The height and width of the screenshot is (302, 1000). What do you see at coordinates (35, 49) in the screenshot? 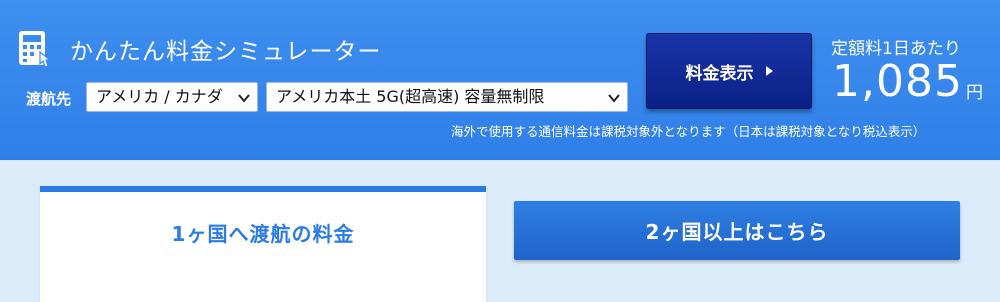
I see `calculator-icon` at bounding box center [35, 49].